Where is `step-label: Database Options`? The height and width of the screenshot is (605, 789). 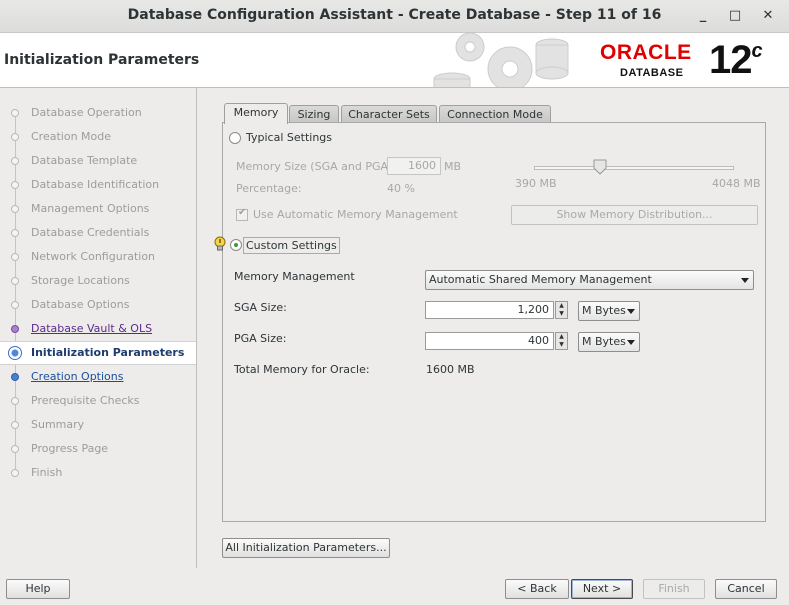 step-label: Database Options is located at coordinates (80, 304).